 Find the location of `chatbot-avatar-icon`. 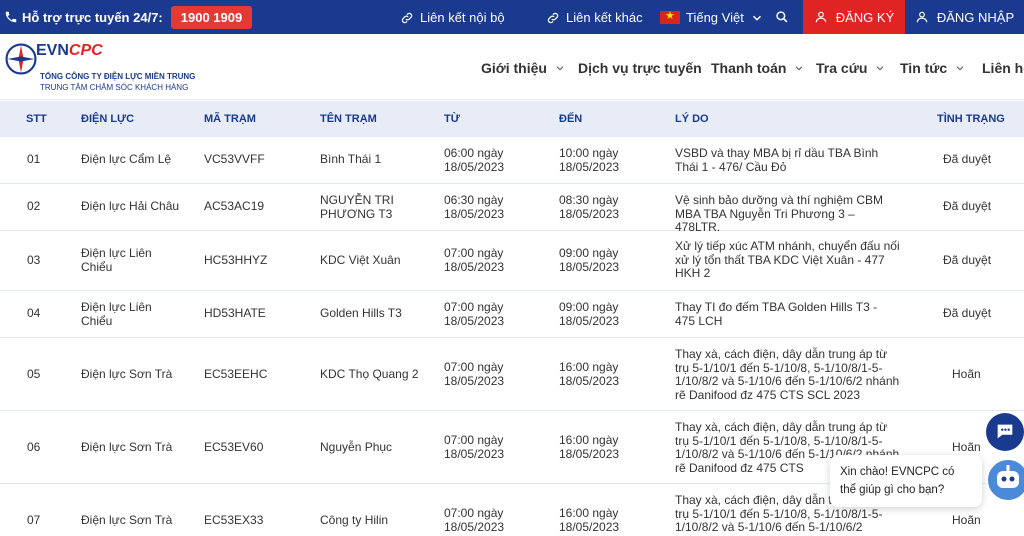

chatbot-avatar-icon is located at coordinates (1005, 480).